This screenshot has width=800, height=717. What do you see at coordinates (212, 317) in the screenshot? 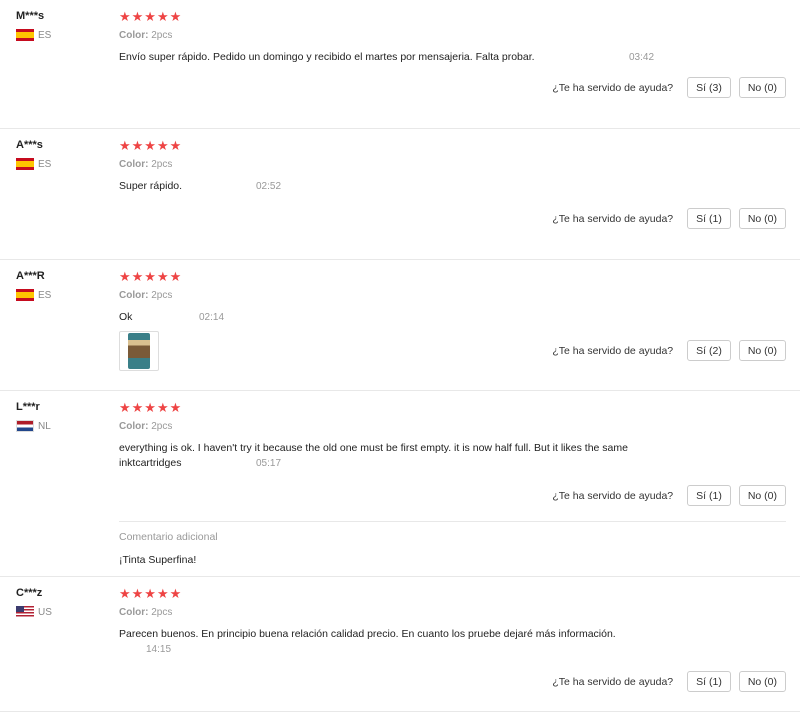
I see `review-time: 02:14` at bounding box center [212, 317].